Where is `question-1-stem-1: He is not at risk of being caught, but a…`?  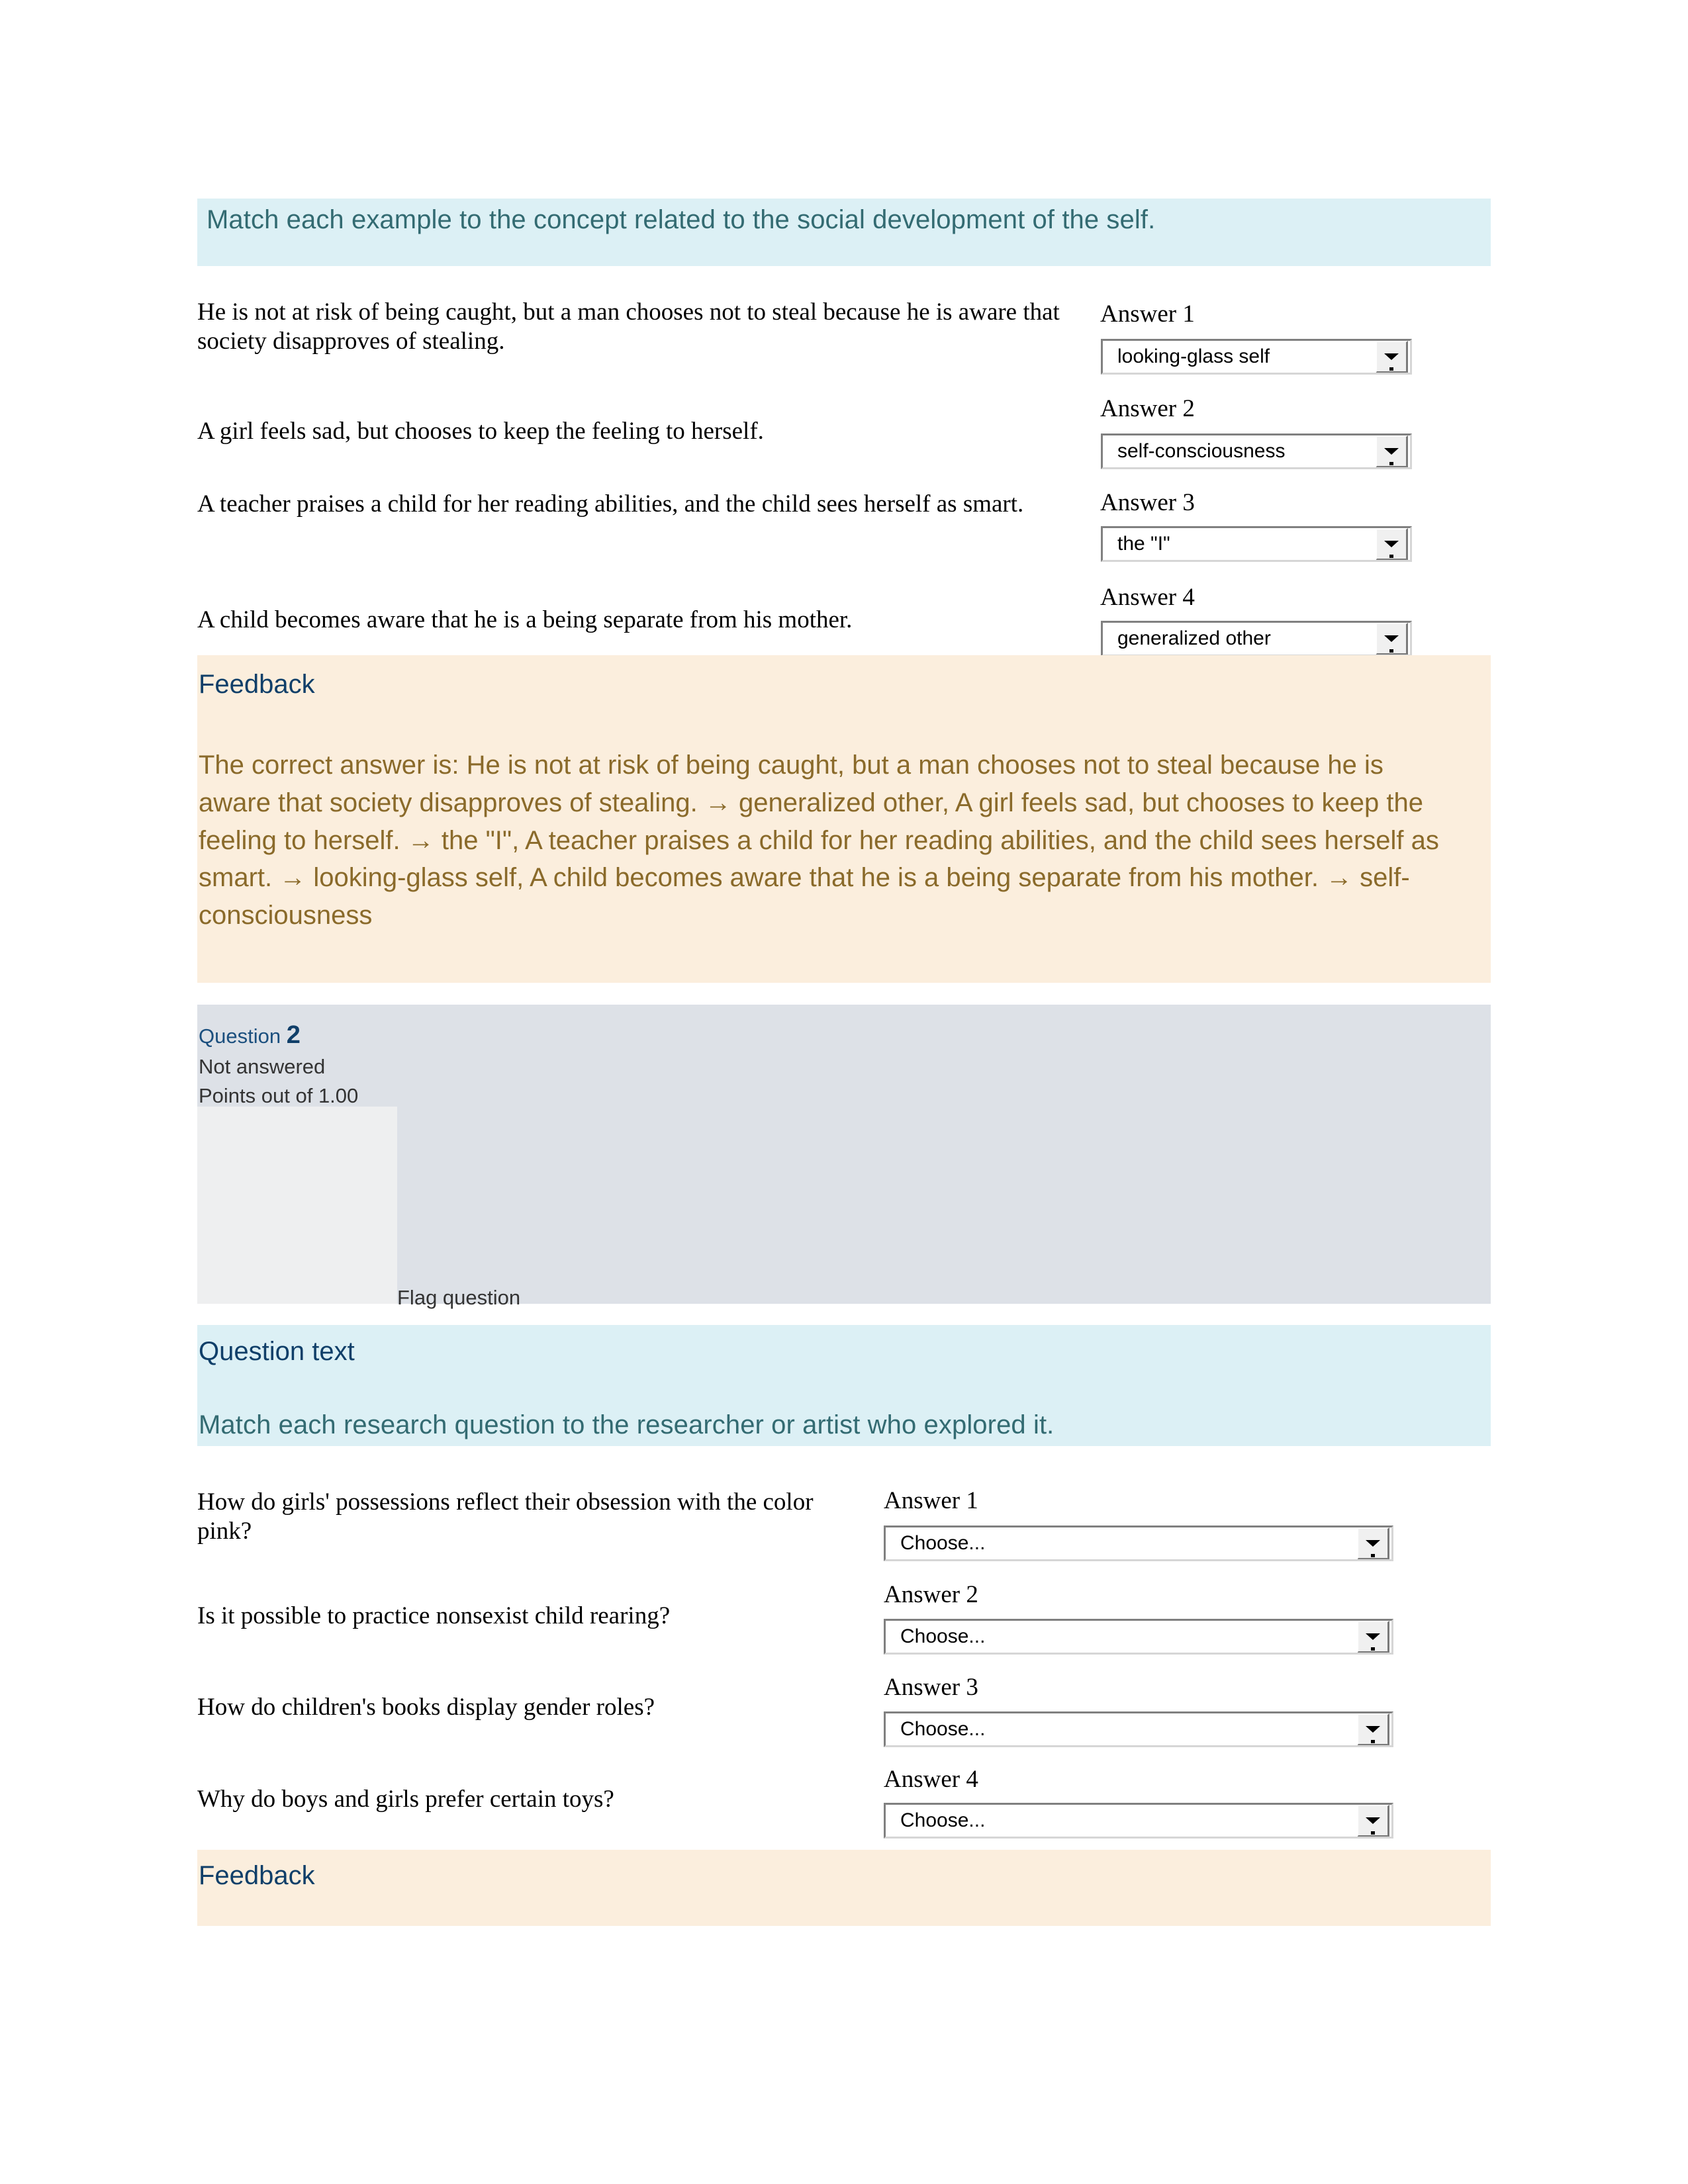
question-1-stem-1: He is not at risk of being caught, but a… is located at coordinates (628, 326).